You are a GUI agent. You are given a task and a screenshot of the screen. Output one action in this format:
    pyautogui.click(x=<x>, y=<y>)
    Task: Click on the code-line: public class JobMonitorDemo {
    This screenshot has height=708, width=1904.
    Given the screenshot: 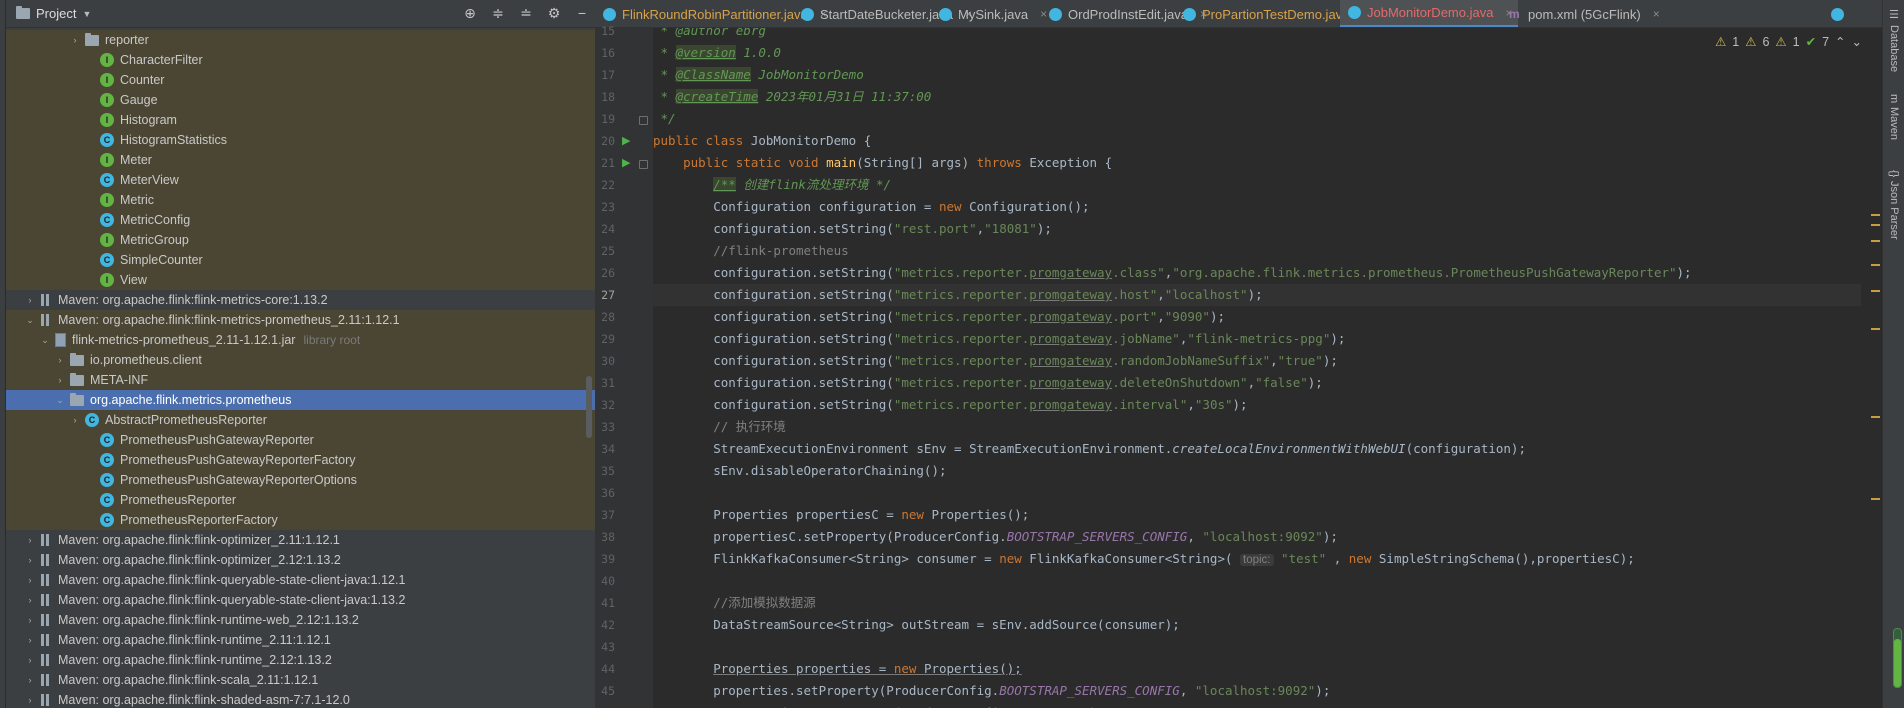 What is the action you would take?
    pyautogui.click(x=1257, y=141)
    